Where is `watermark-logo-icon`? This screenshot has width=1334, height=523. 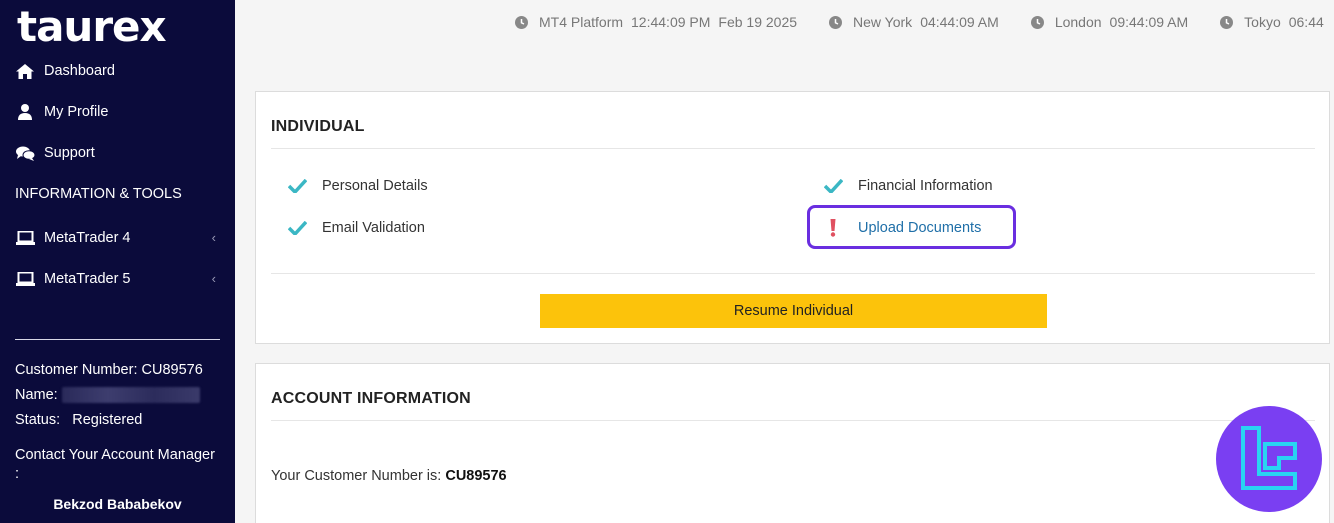
watermark-logo-icon is located at coordinates (1269, 459).